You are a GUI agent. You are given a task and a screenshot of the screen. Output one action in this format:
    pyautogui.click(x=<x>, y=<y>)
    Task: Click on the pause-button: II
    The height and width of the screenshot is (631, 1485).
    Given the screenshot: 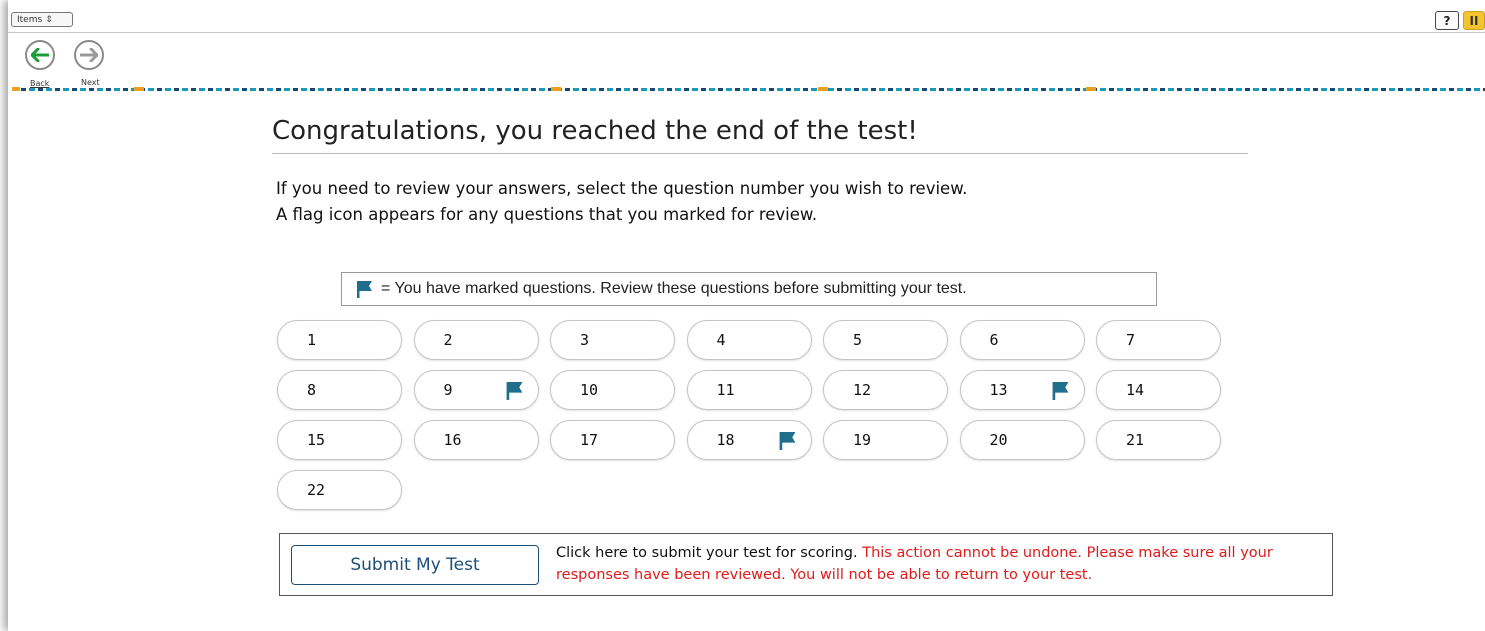 What is the action you would take?
    pyautogui.click(x=1474, y=20)
    